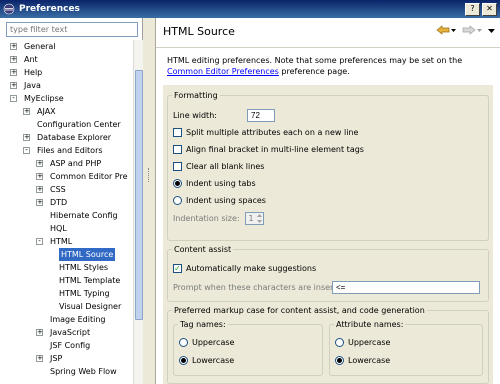  Describe the element at coordinates (66, 215) in the screenshot. I see `tree-item: Hibernate Config` at that location.